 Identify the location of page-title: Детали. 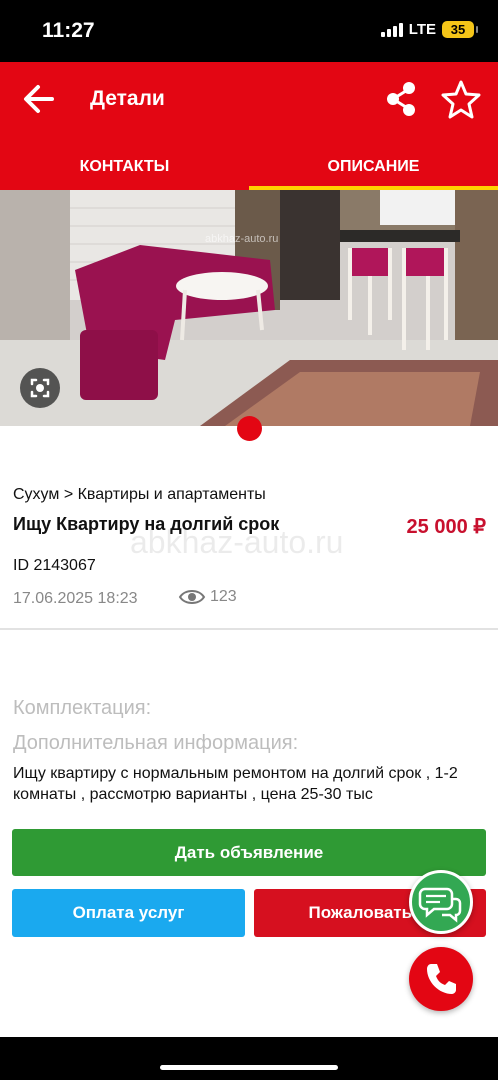
(127, 98).